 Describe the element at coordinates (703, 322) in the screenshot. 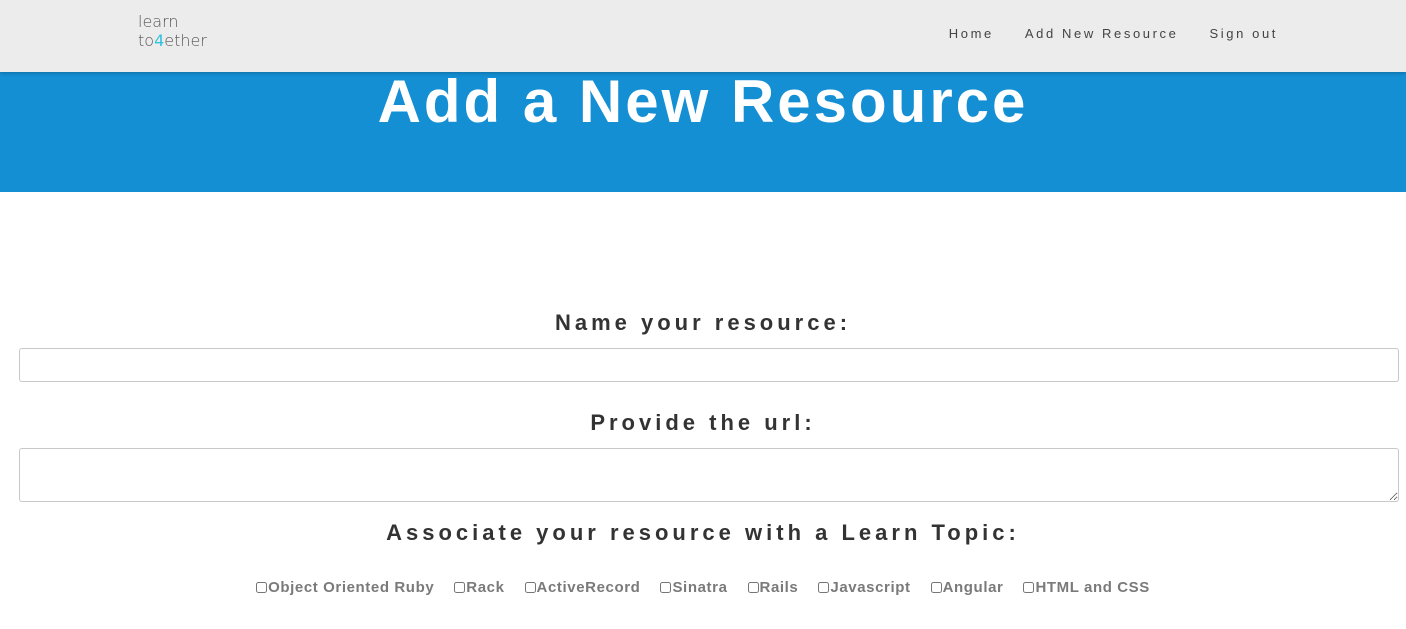

I see `name-label: Name your resource:` at that location.